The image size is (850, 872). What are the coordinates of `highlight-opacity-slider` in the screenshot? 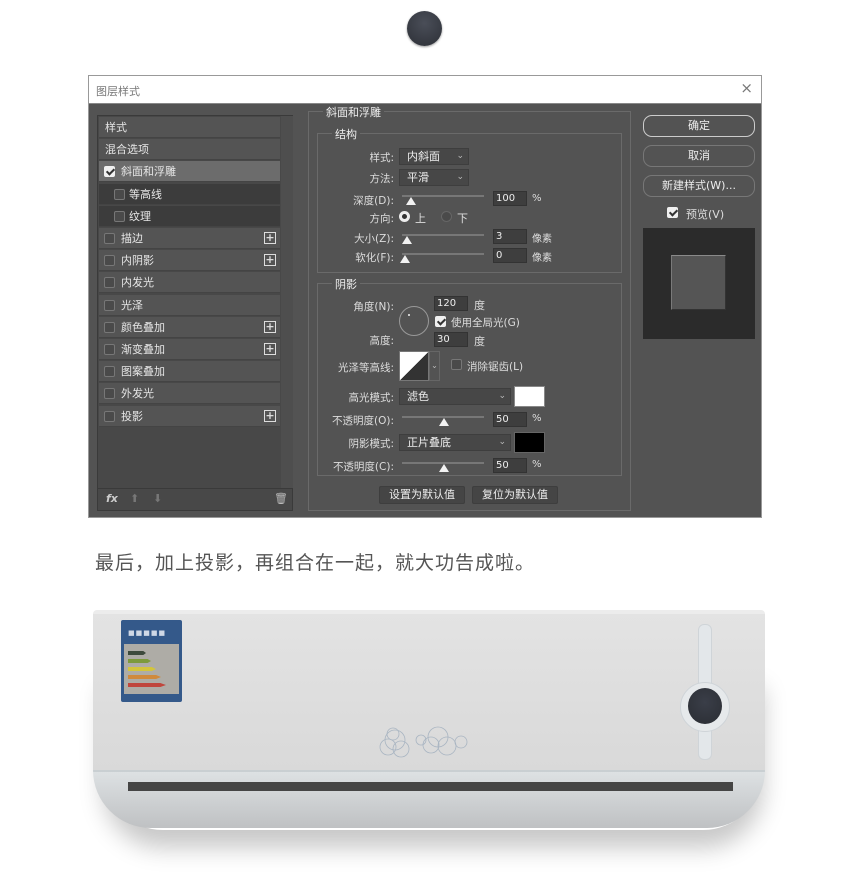 It's located at (443, 421).